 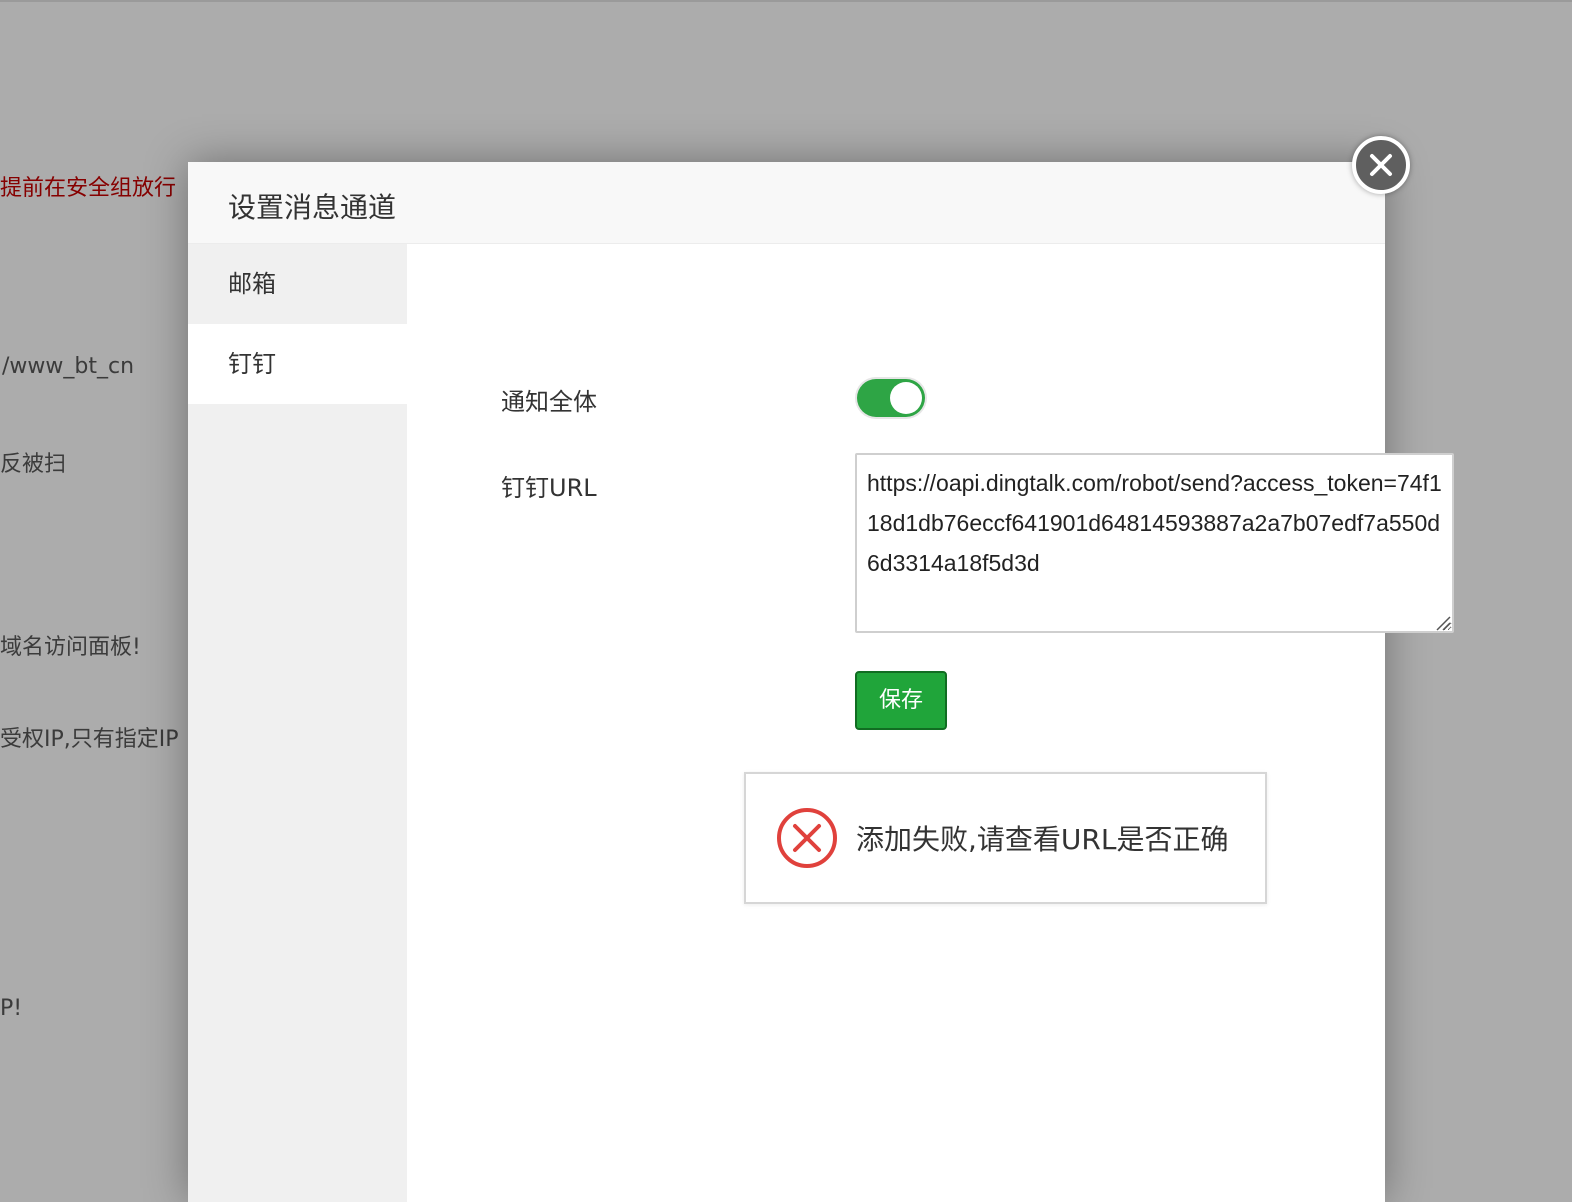 I want to click on toggle-knob, so click(x=906, y=398).